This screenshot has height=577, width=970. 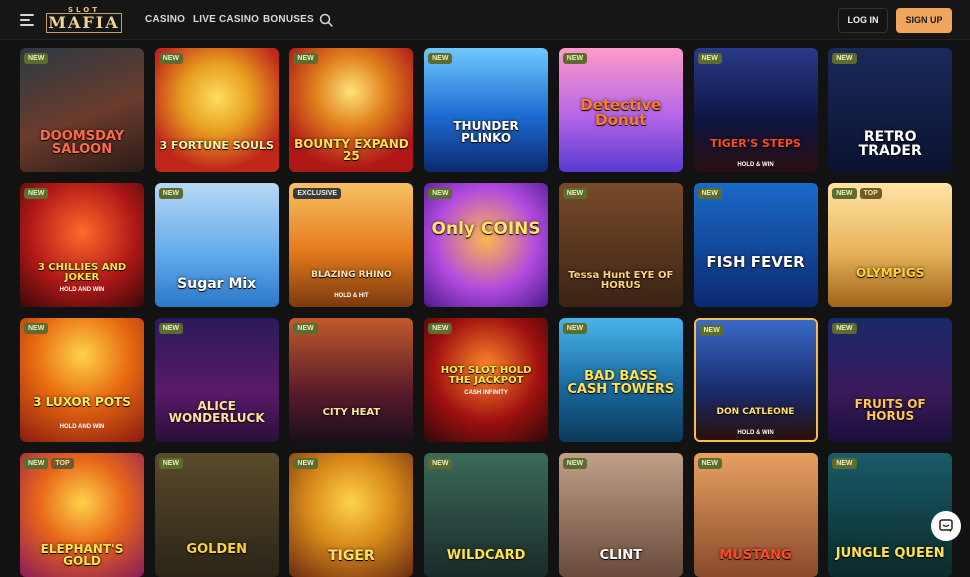 I want to click on game-title: WILDCARD, so click(x=486, y=555).